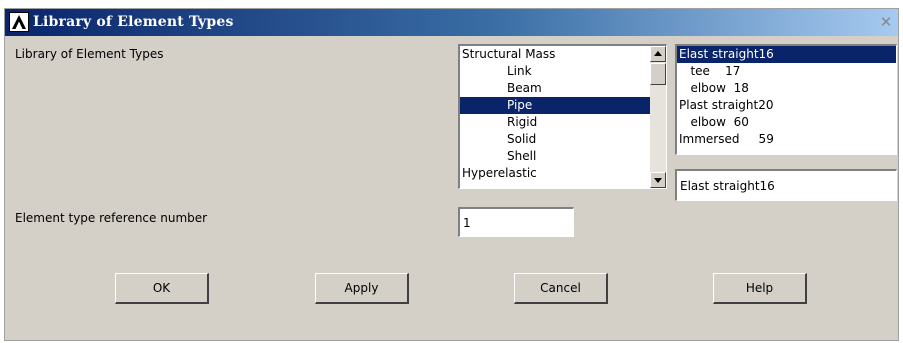 Image resolution: width=903 pixels, height=343 pixels. What do you see at coordinates (563, 54) in the screenshot?
I see `list-item: Structural Mass` at bounding box center [563, 54].